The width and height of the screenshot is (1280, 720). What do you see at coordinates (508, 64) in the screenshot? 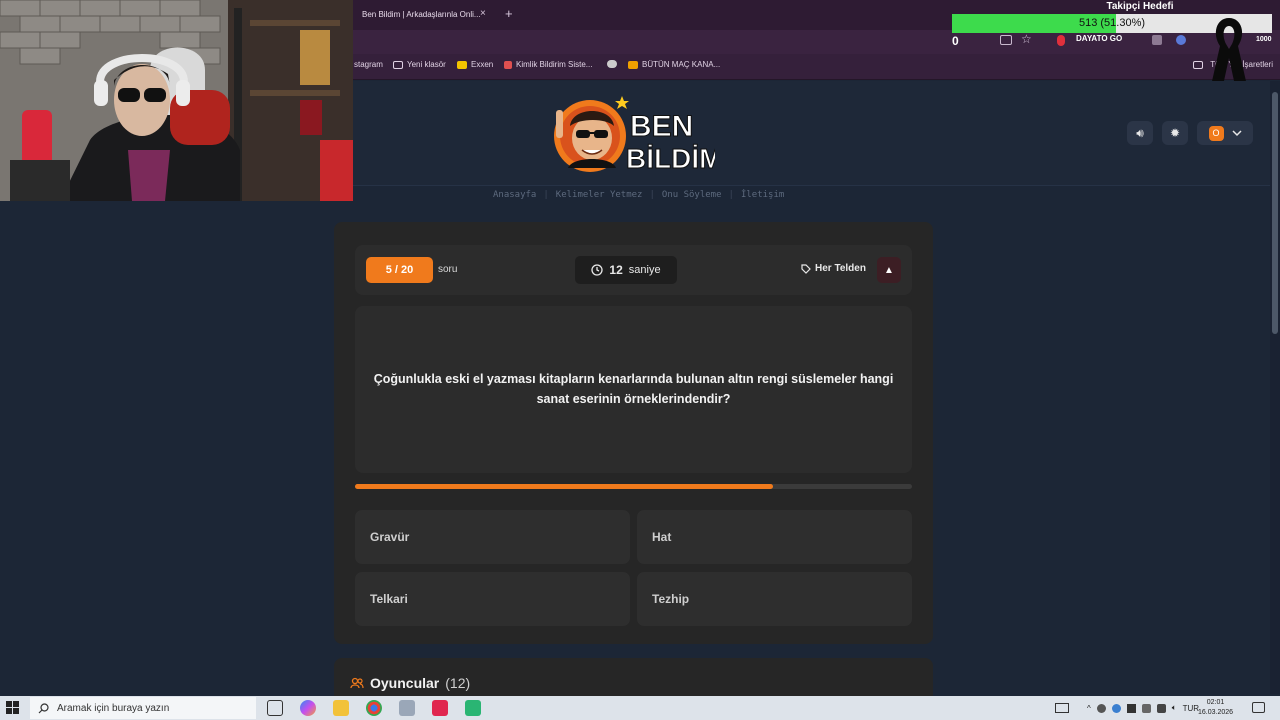
I see `link-icon` at bounding box center [508, 64].